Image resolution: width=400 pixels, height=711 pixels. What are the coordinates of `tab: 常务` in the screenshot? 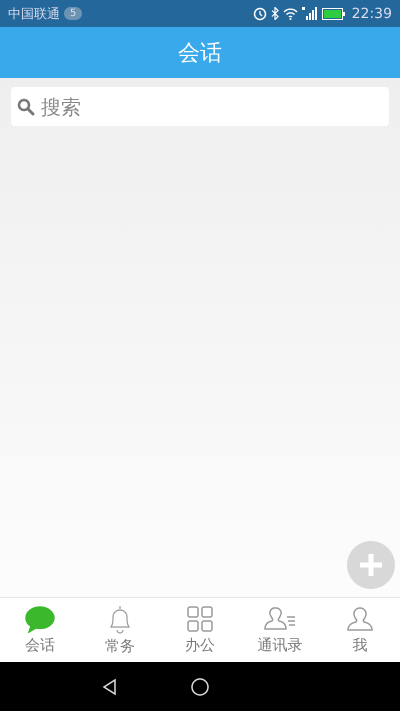 It's located at (120, 630).